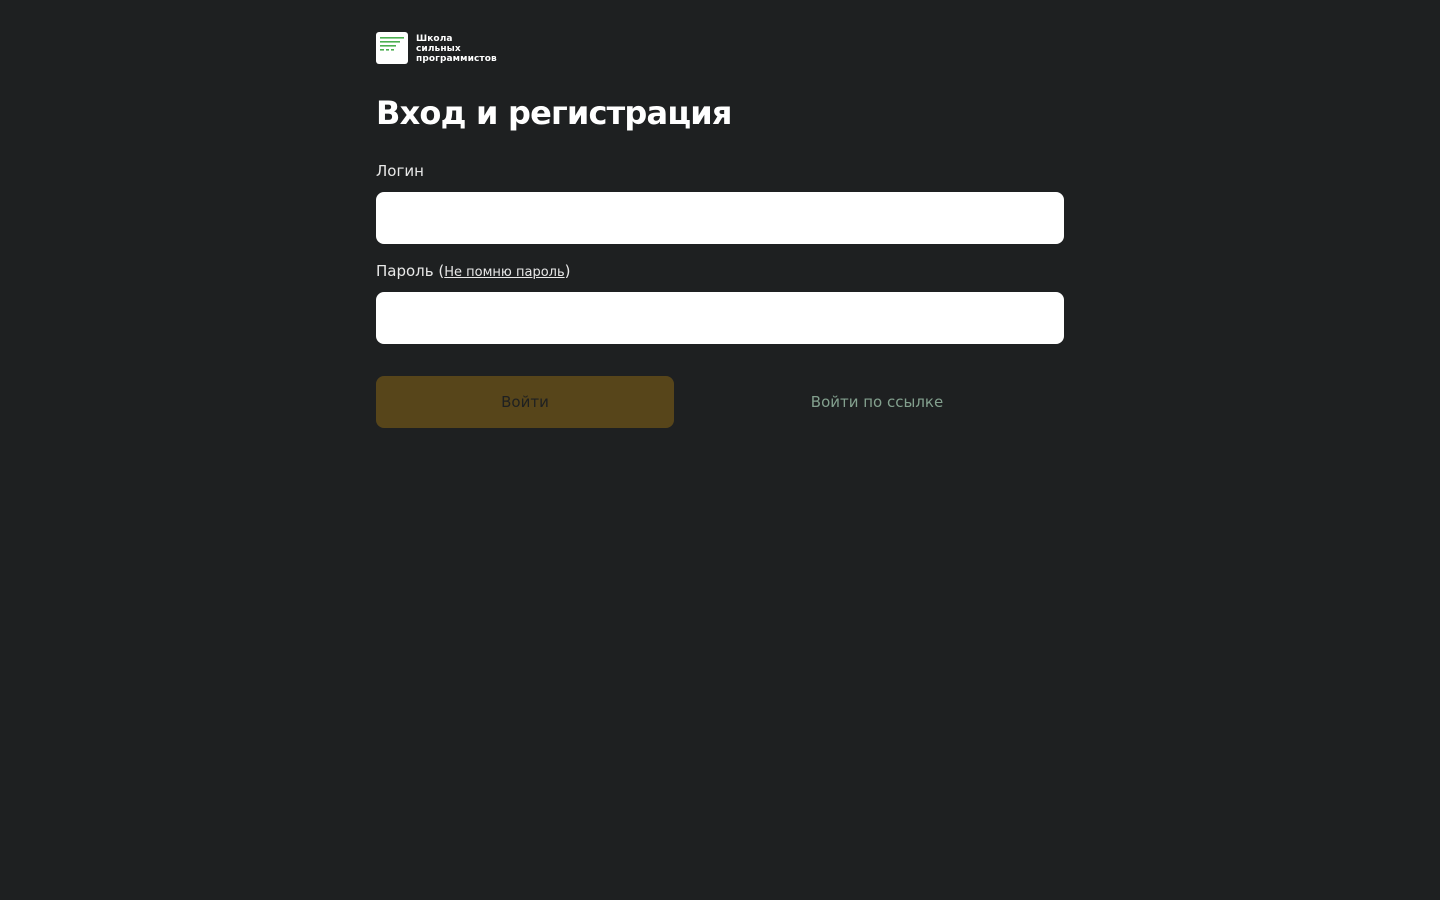  I want to click on logo-icon, so click(392, 48).